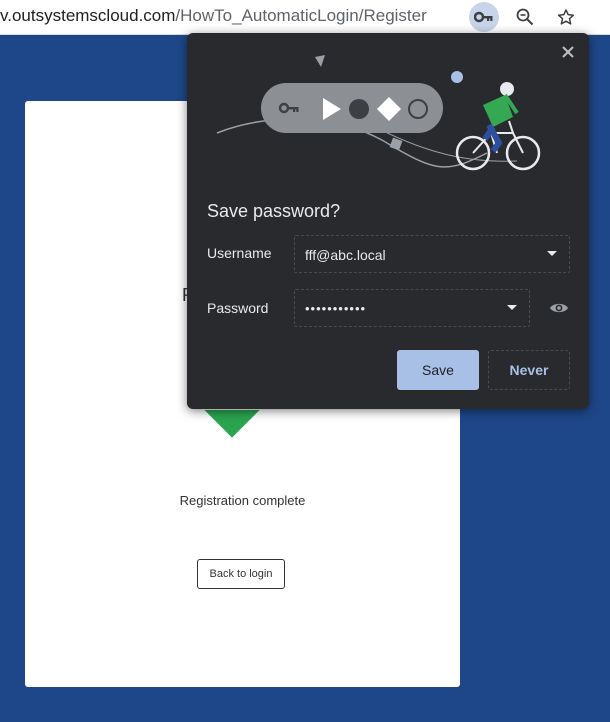  Describe the element at coordinates (484, 17) in the screenshot. I see `key-icon` at that location.